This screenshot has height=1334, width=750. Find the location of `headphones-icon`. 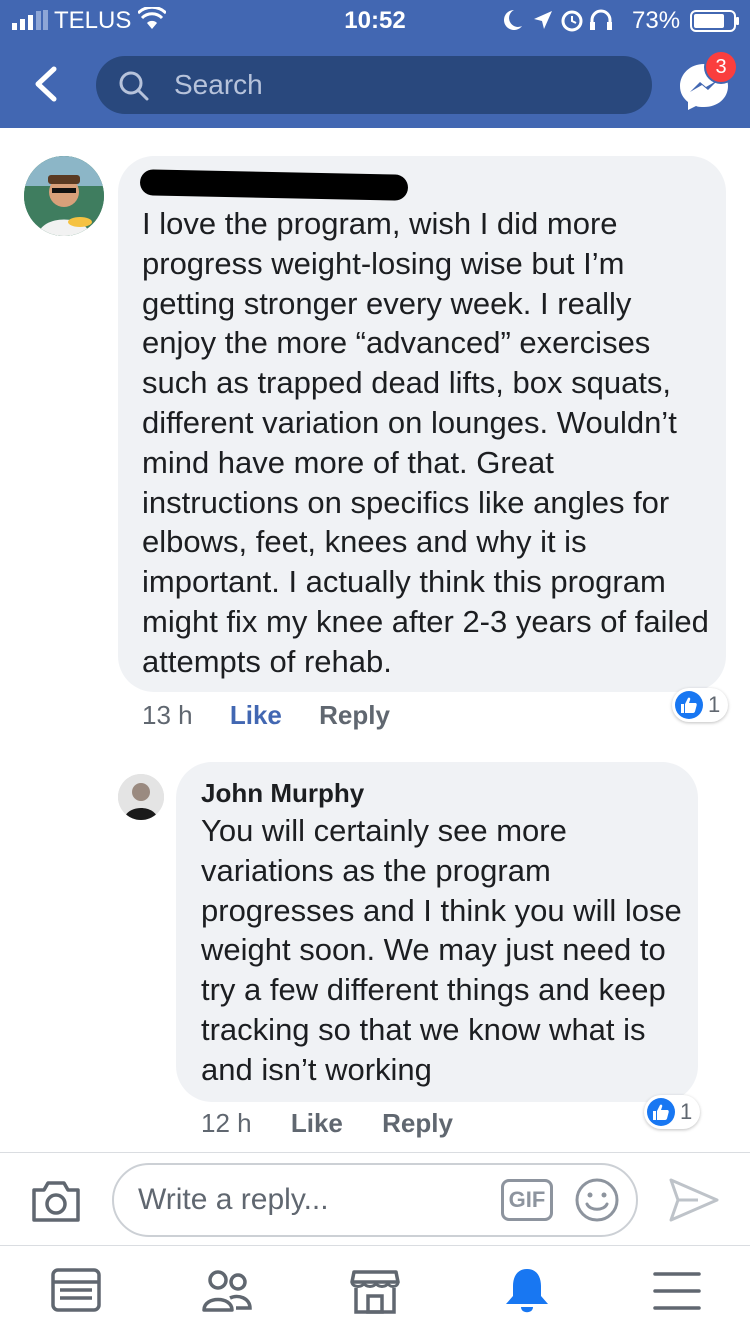

headphones-icon is located at coordinates (601, 19).